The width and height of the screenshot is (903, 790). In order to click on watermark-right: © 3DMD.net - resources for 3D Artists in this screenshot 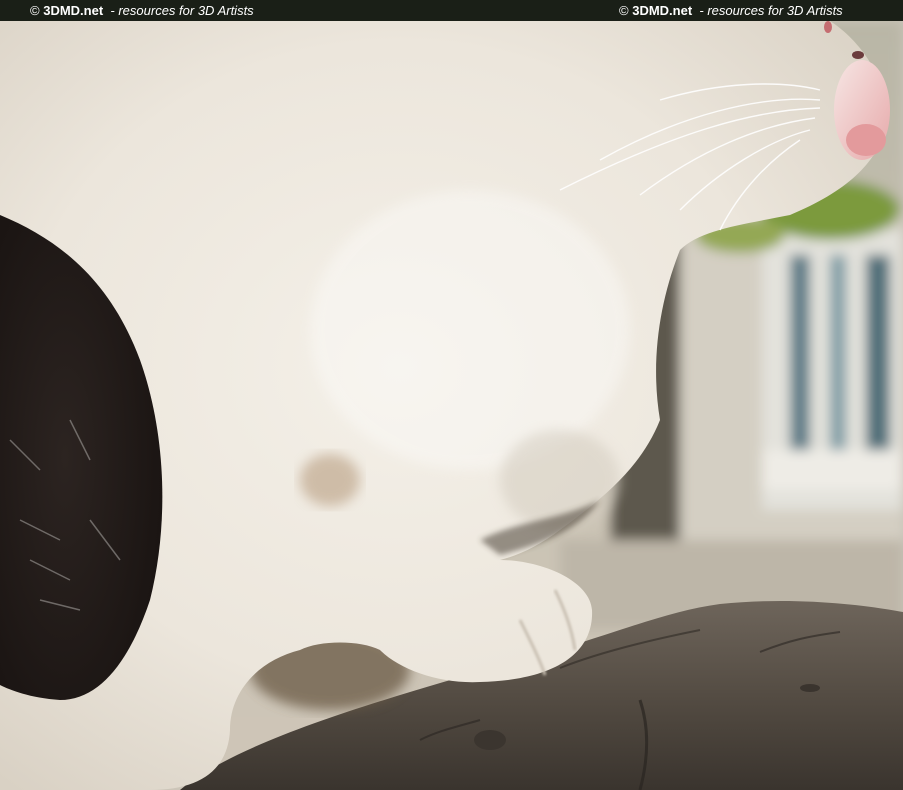, I will do `click(731, 10)`.